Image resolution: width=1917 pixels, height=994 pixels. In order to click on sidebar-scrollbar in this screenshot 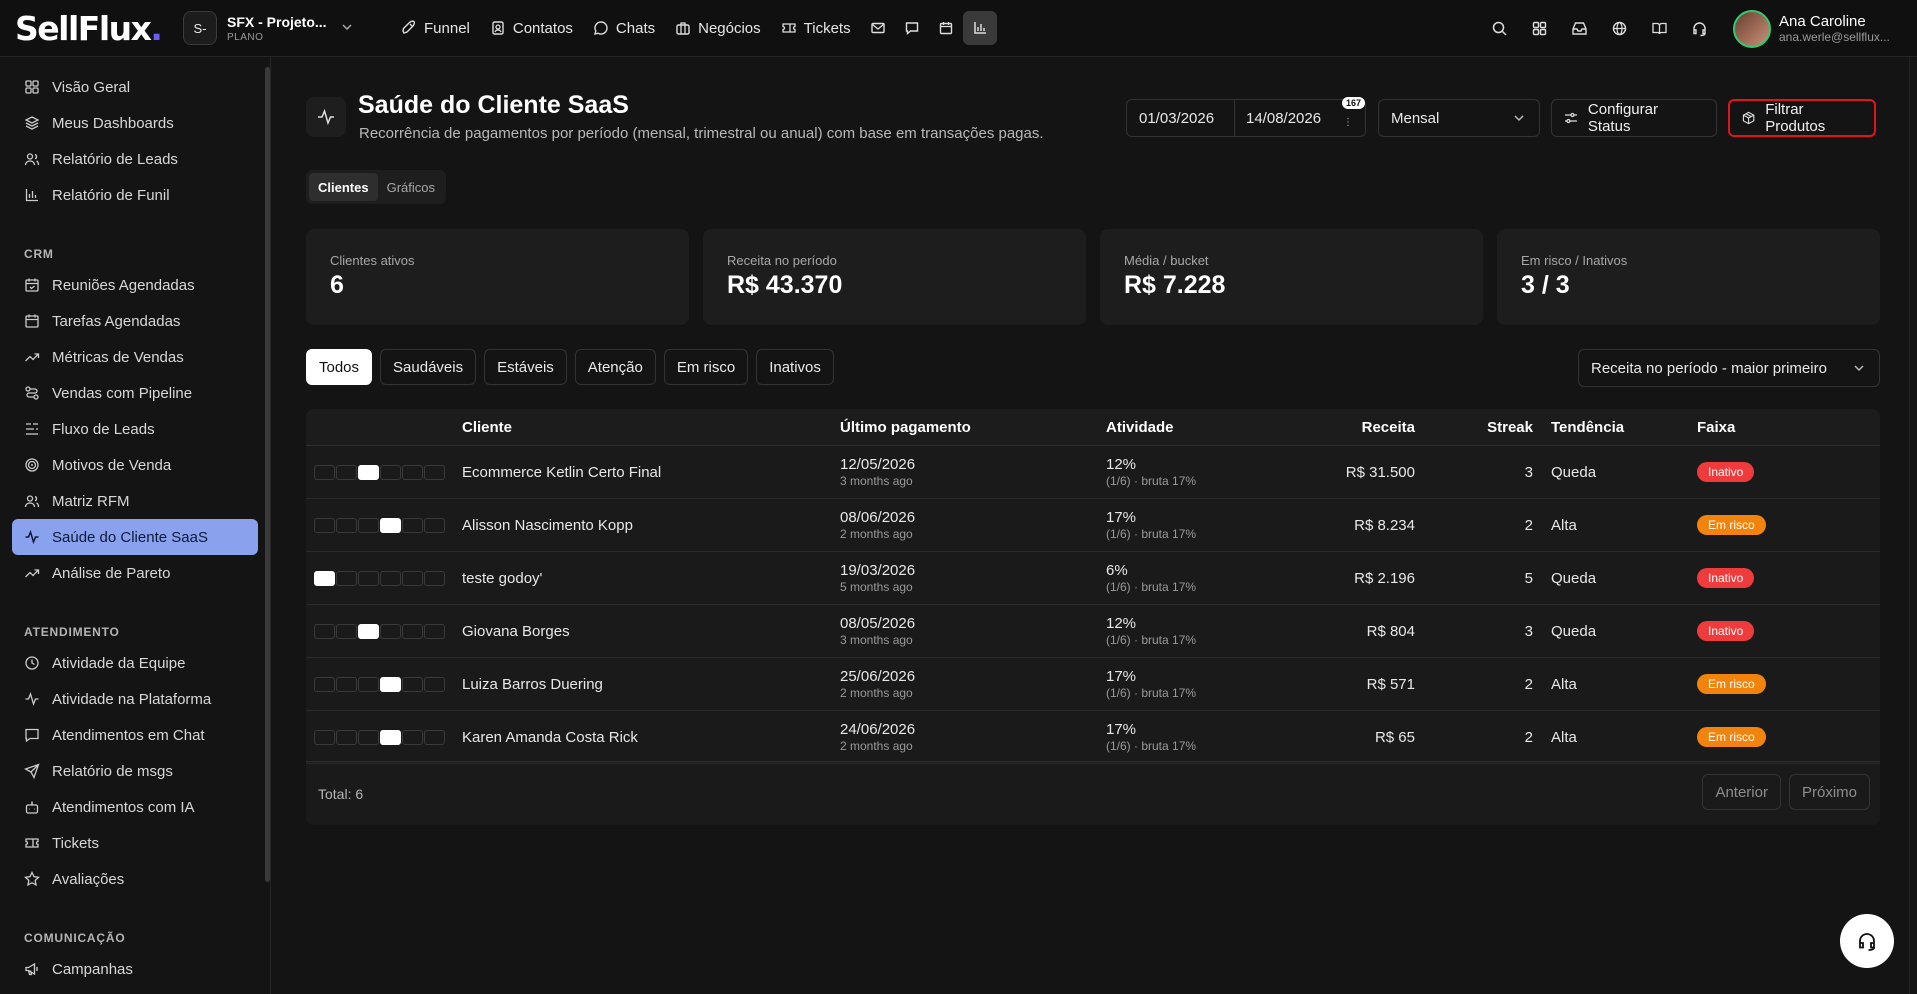, I will do `click(267, 474)`.